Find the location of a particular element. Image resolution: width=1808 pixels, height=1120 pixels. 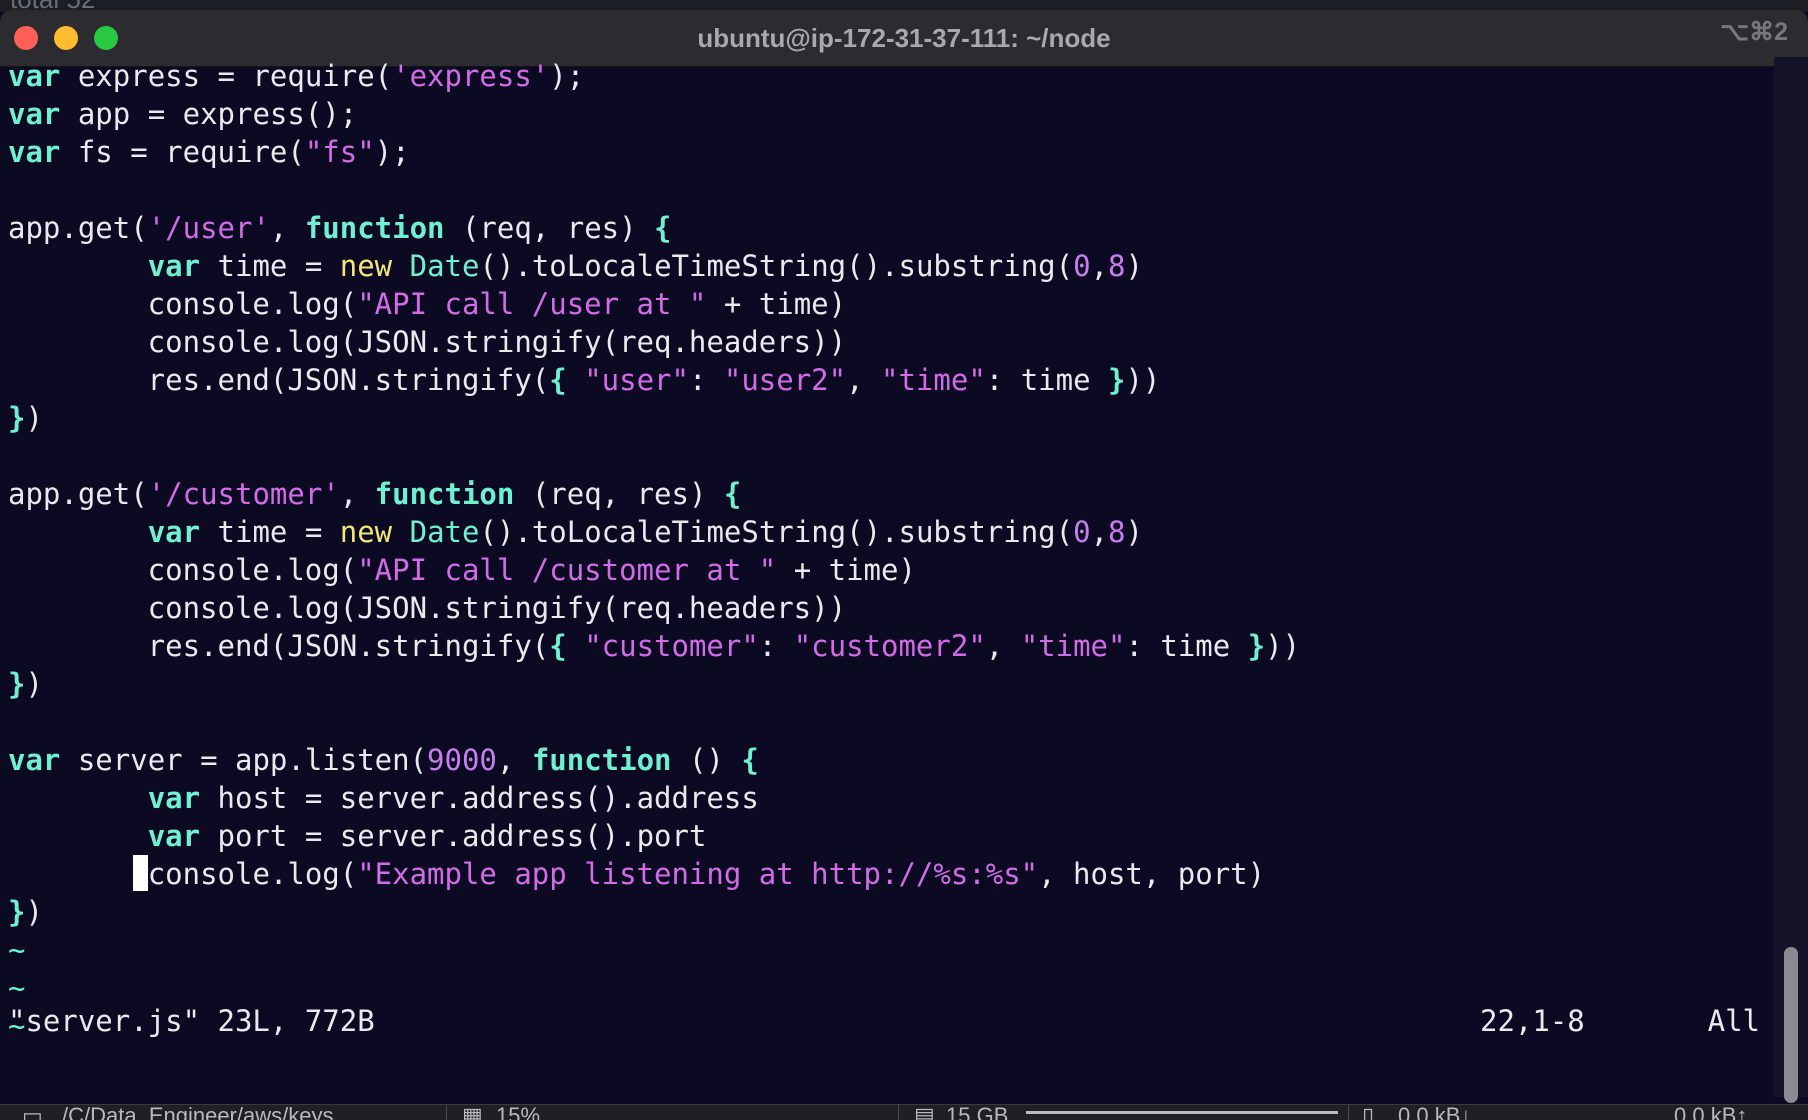

string-token: 'express' is located at coordinates (471, 76).